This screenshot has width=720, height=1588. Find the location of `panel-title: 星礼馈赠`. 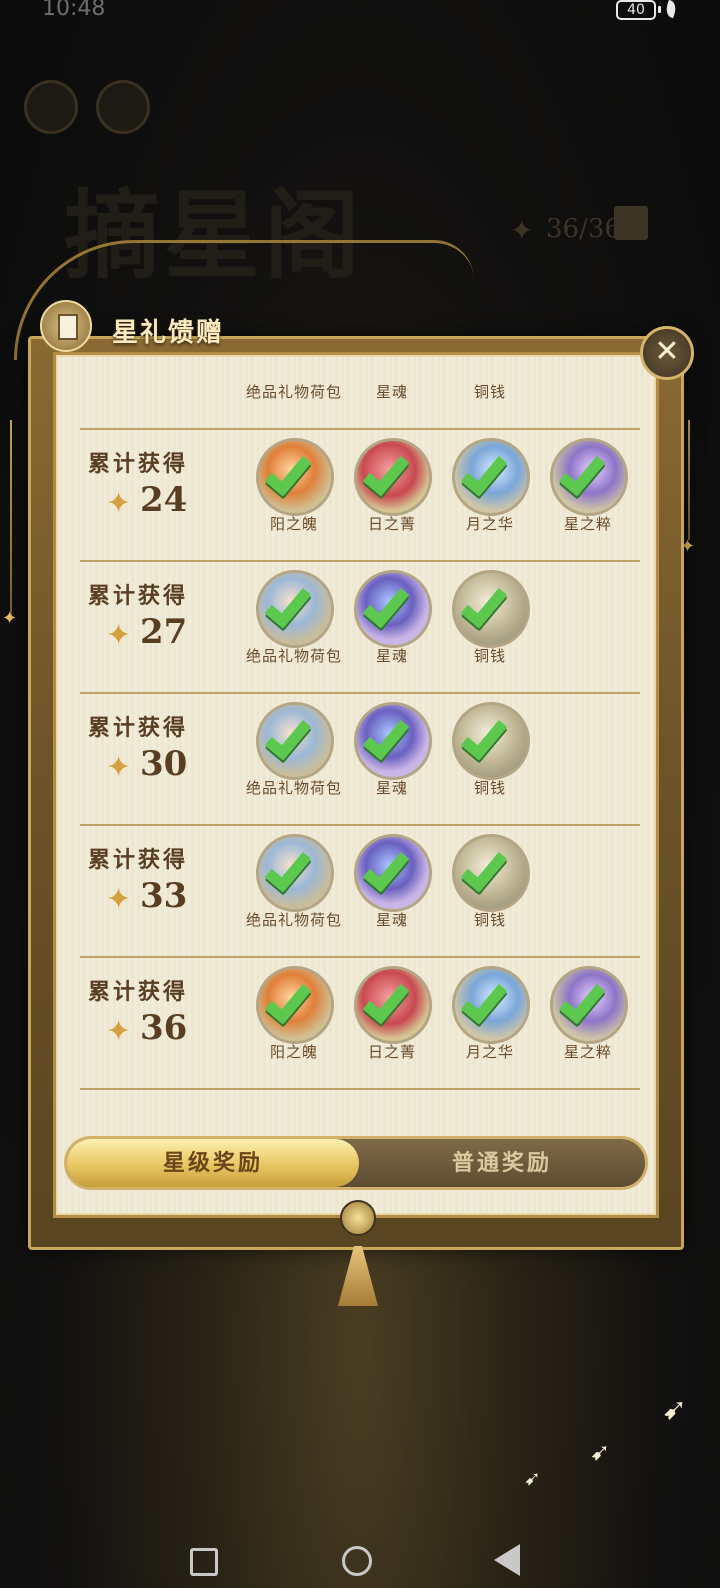

panel-title: 星礼馈赠 is located at coordinates (168, 333).